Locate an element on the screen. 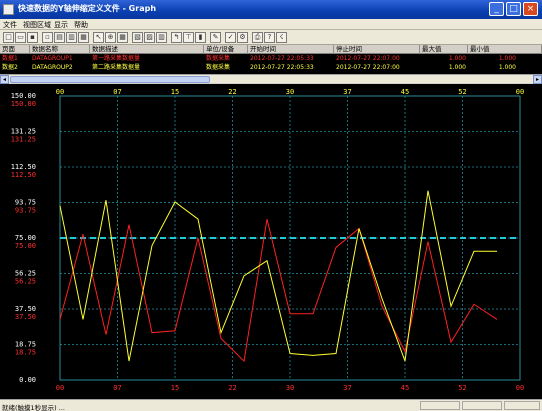 The image size is (542, 411). column-header: 单位/设备 is located at coordinates (226, 49).